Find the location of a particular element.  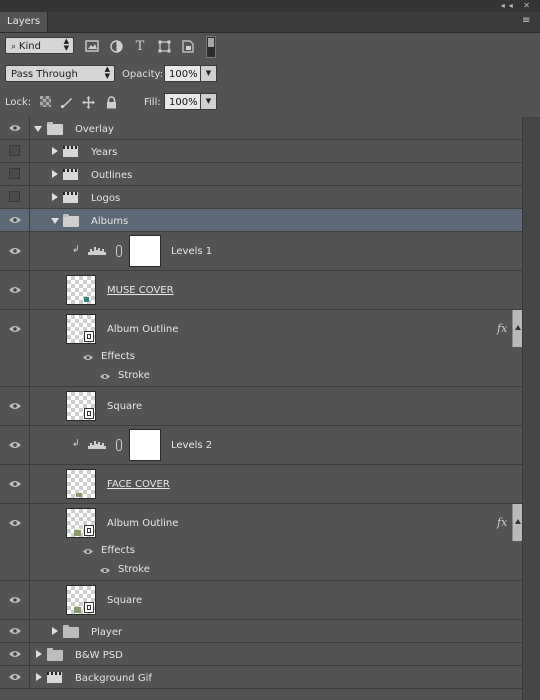

opacity-dropdown-button: ▼ is located at coordinates (208, 73).